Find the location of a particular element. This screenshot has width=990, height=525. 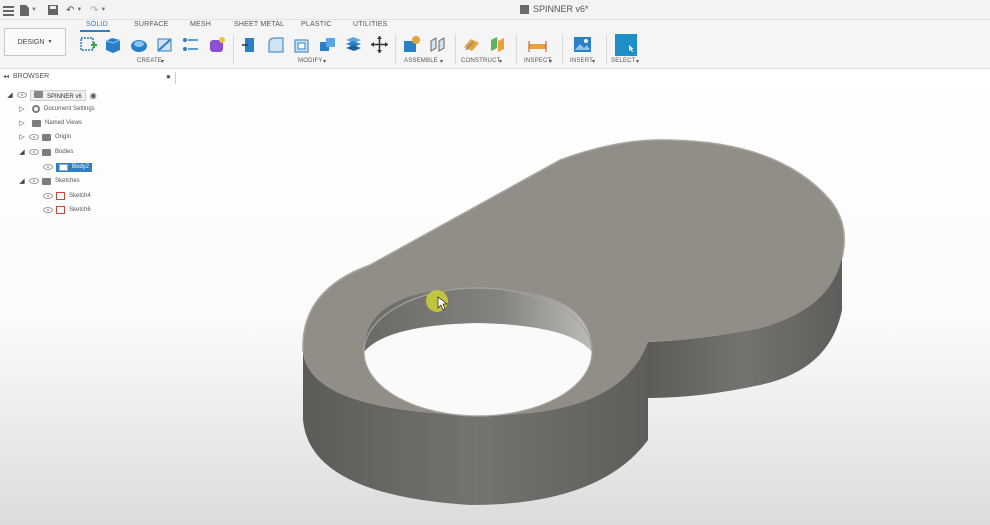

file-menu-button: ▼ is located at coordinates (28, 10).